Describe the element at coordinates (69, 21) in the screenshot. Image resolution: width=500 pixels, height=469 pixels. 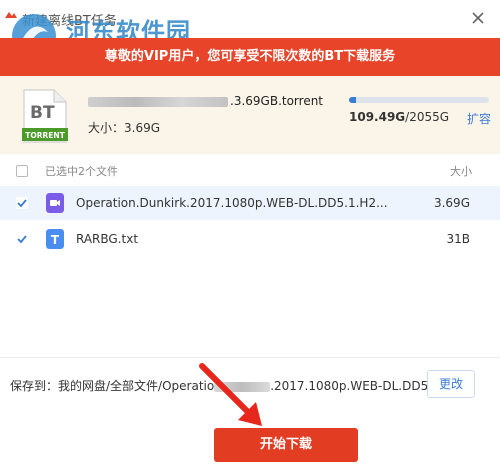
I see `window-title: 新建离线BT任务` at that location.